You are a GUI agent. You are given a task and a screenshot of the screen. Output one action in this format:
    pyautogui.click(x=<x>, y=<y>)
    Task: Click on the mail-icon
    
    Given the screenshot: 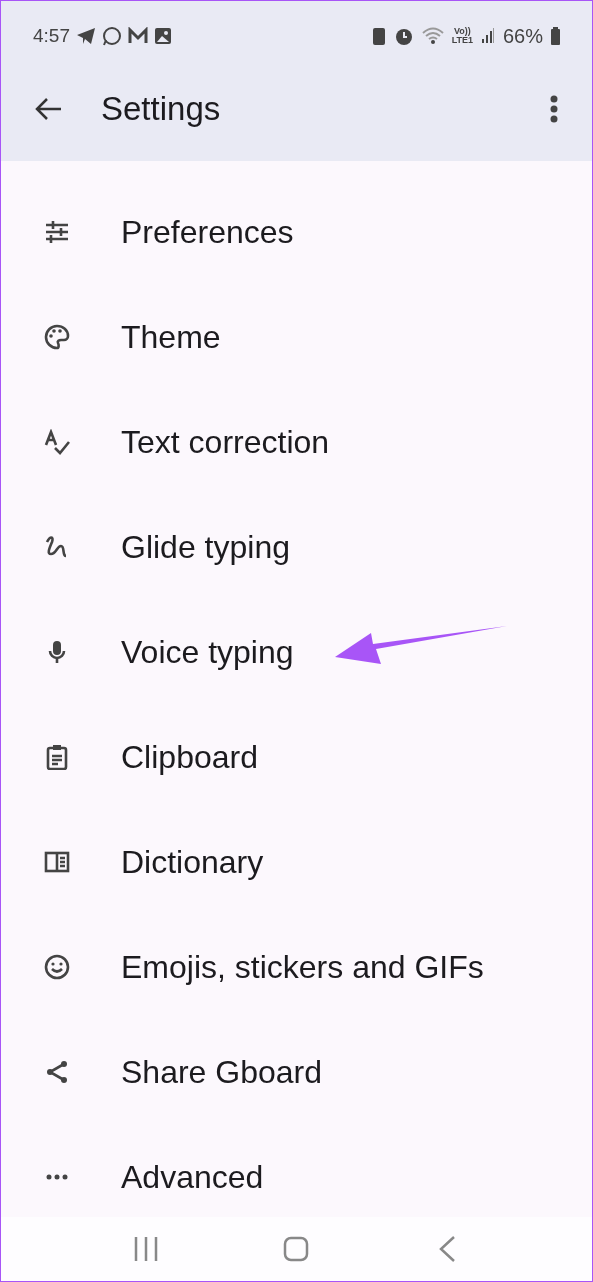 What is the action you would take?
    pyautogui.click(x=138, y=36)
    